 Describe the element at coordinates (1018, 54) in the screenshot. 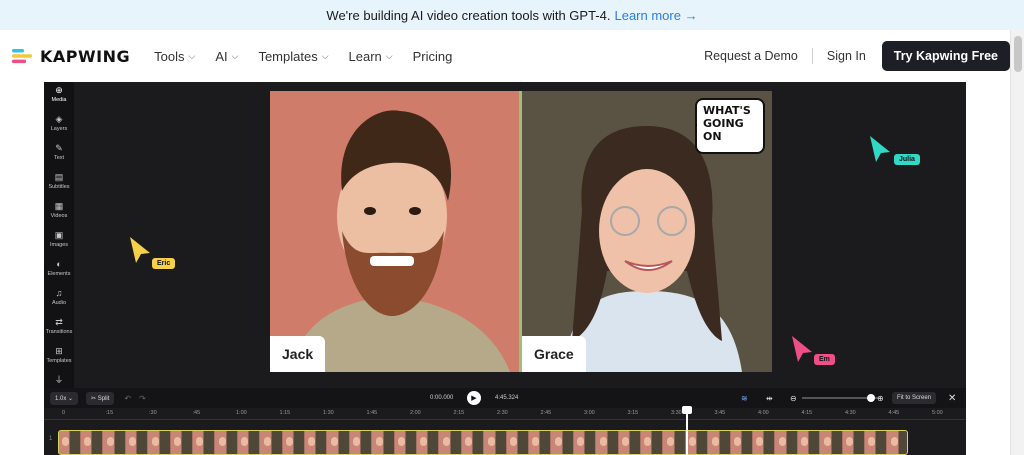

I see `scrollbar-thumb` at that location.